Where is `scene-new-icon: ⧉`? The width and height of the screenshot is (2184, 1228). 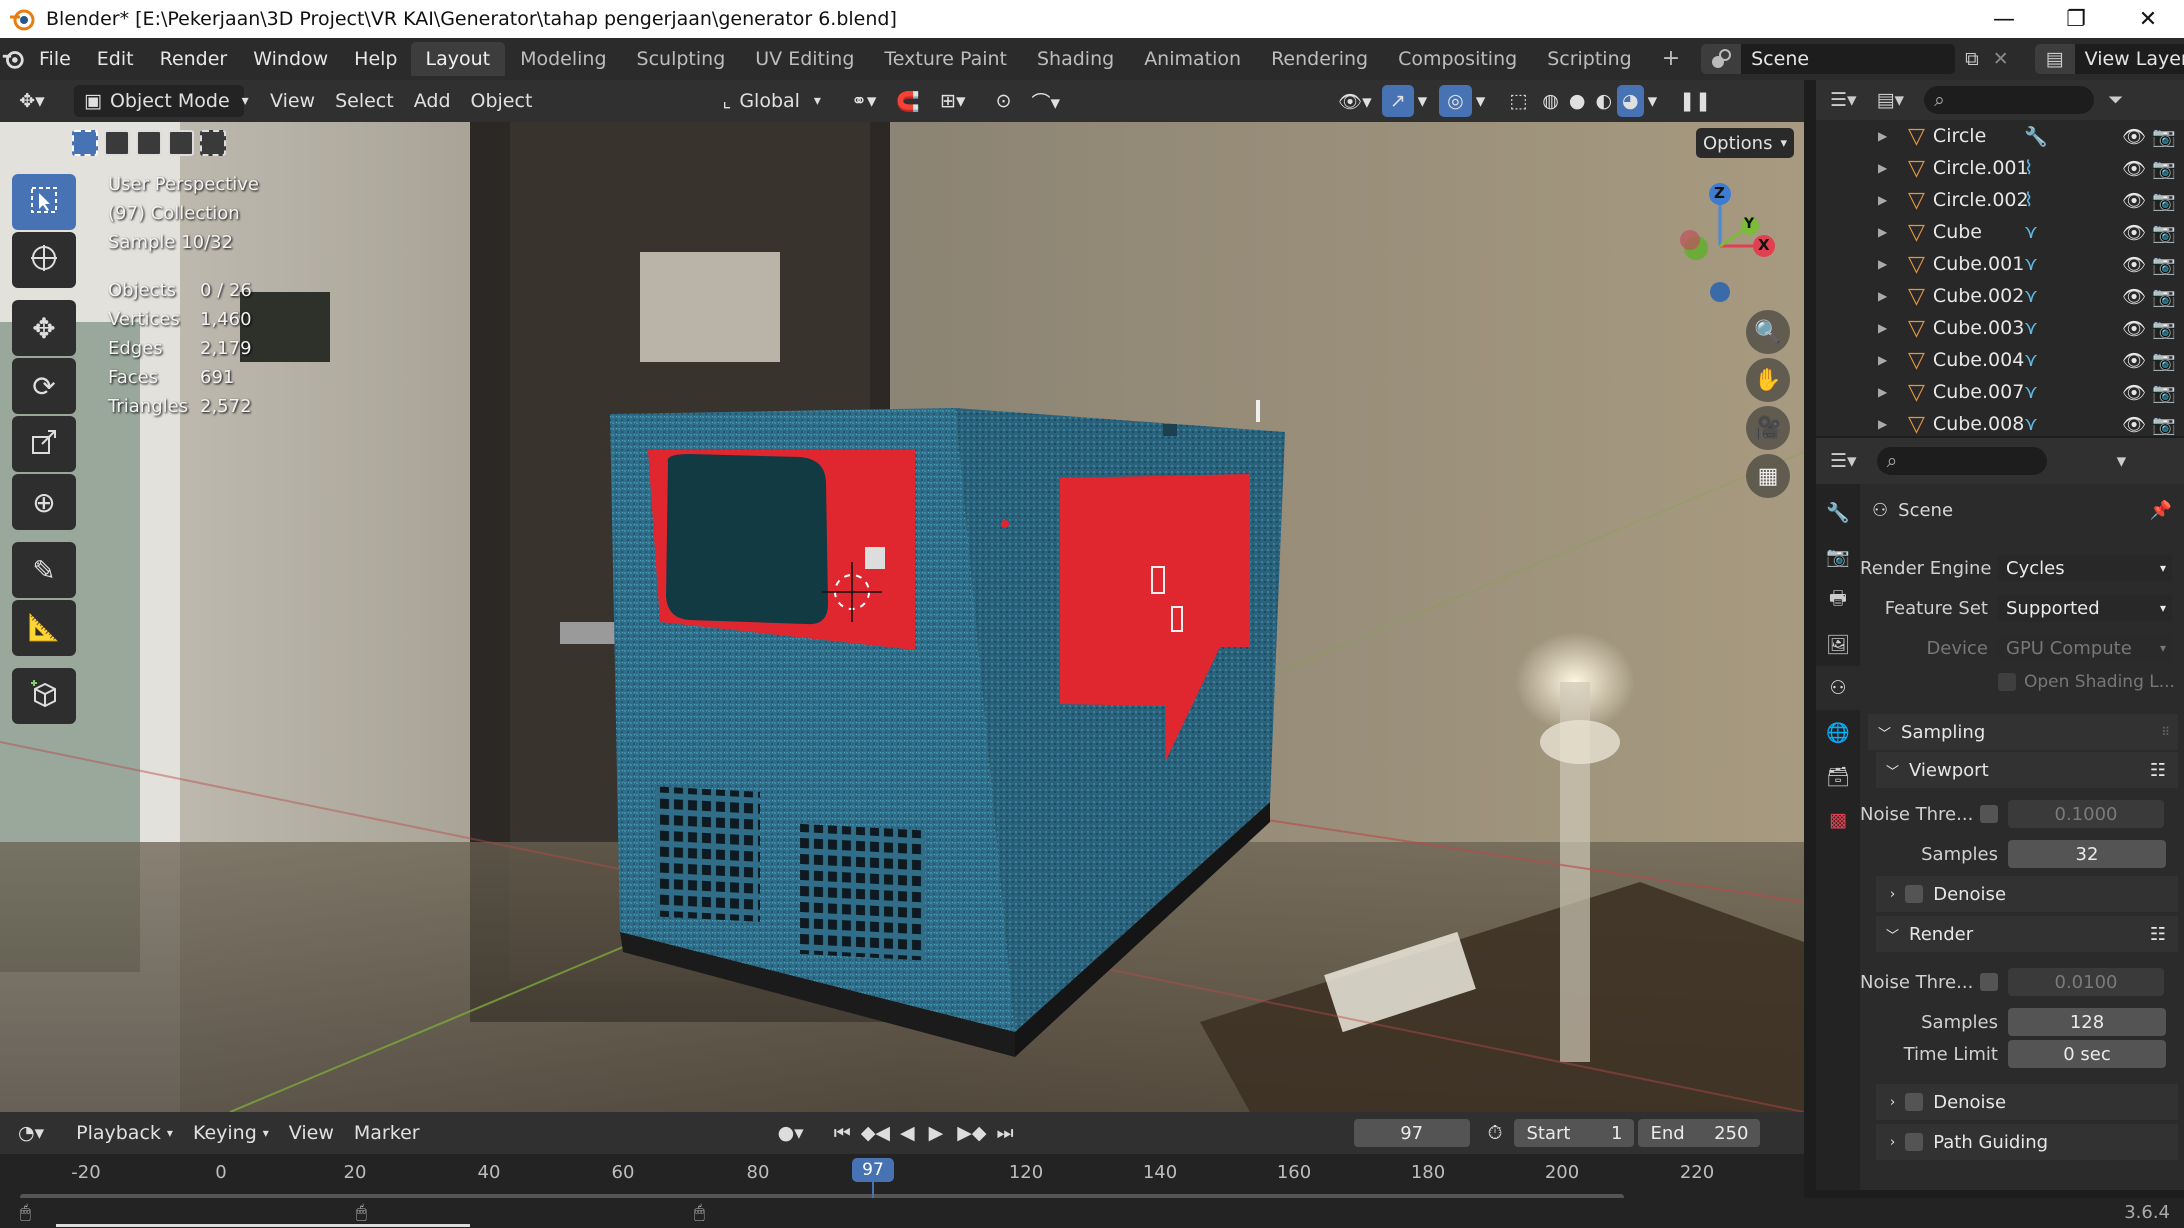
scene-new-icon: ⧉ is located at coordinates (1972, 59).